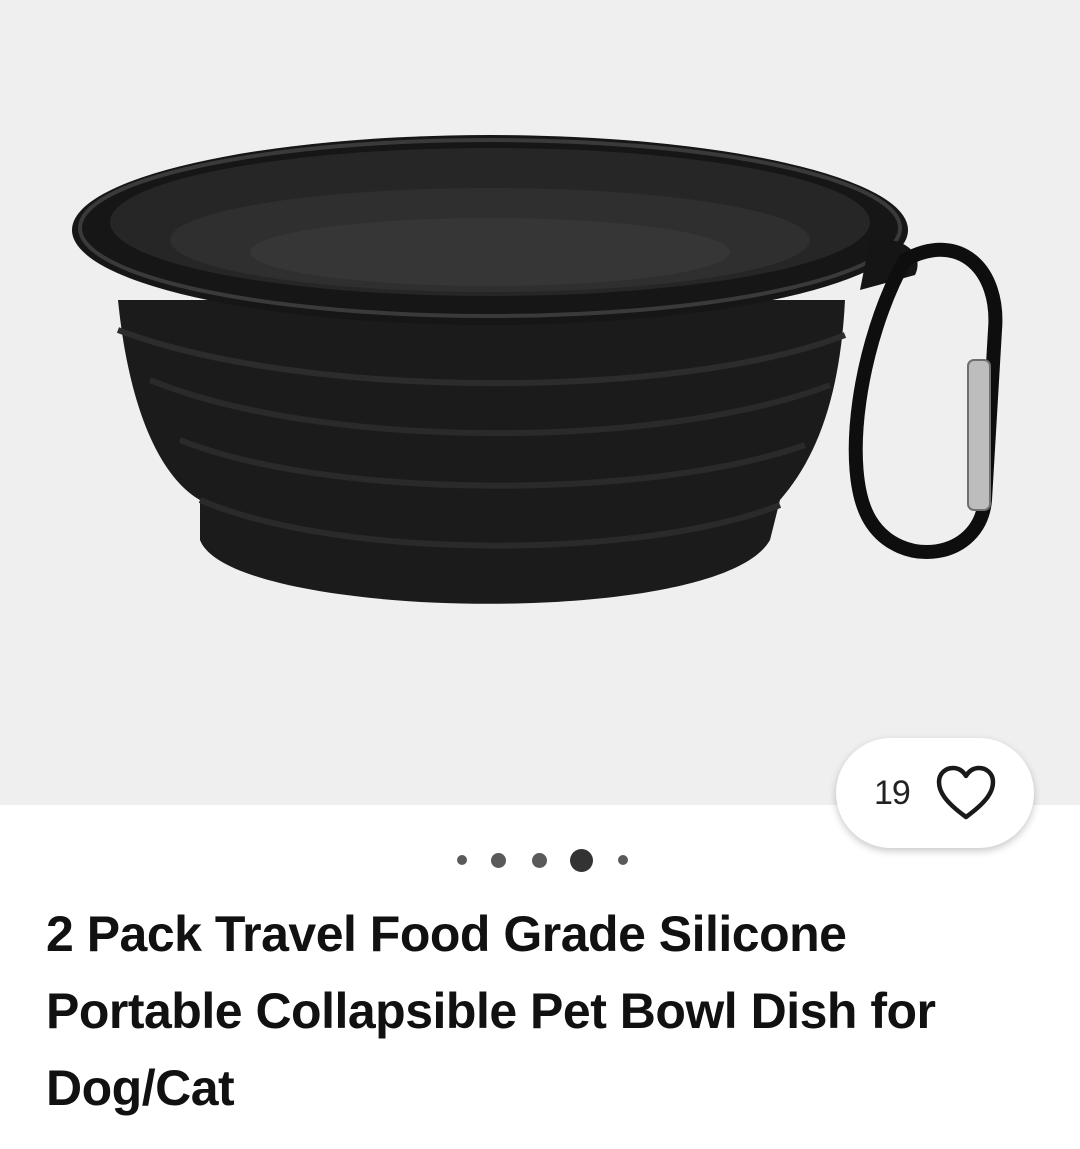  Describe the element at coordinates (581, 860) in the screenshot. I see `carousel-dot-active` at that location.